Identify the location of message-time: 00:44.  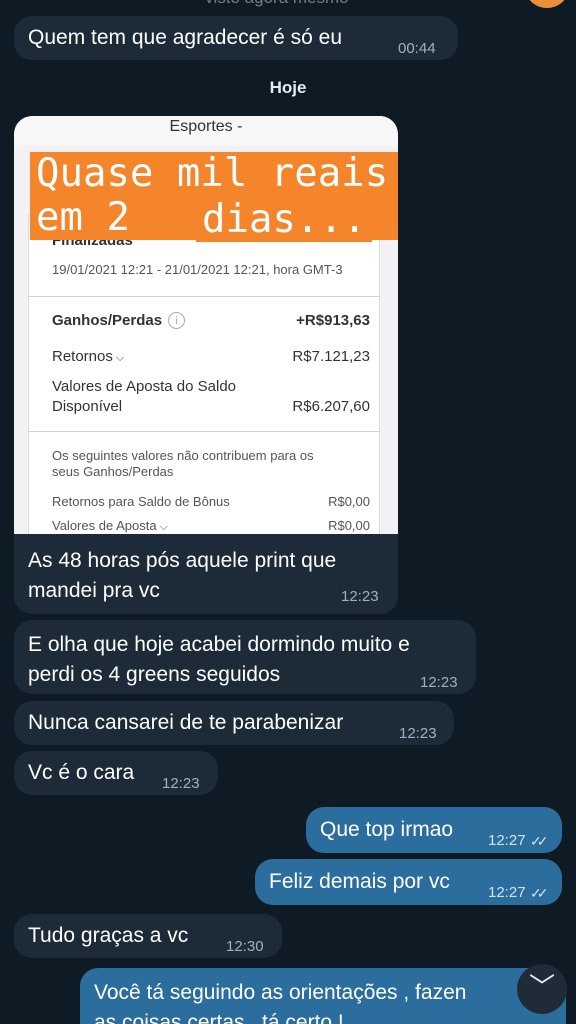
(417, 48).